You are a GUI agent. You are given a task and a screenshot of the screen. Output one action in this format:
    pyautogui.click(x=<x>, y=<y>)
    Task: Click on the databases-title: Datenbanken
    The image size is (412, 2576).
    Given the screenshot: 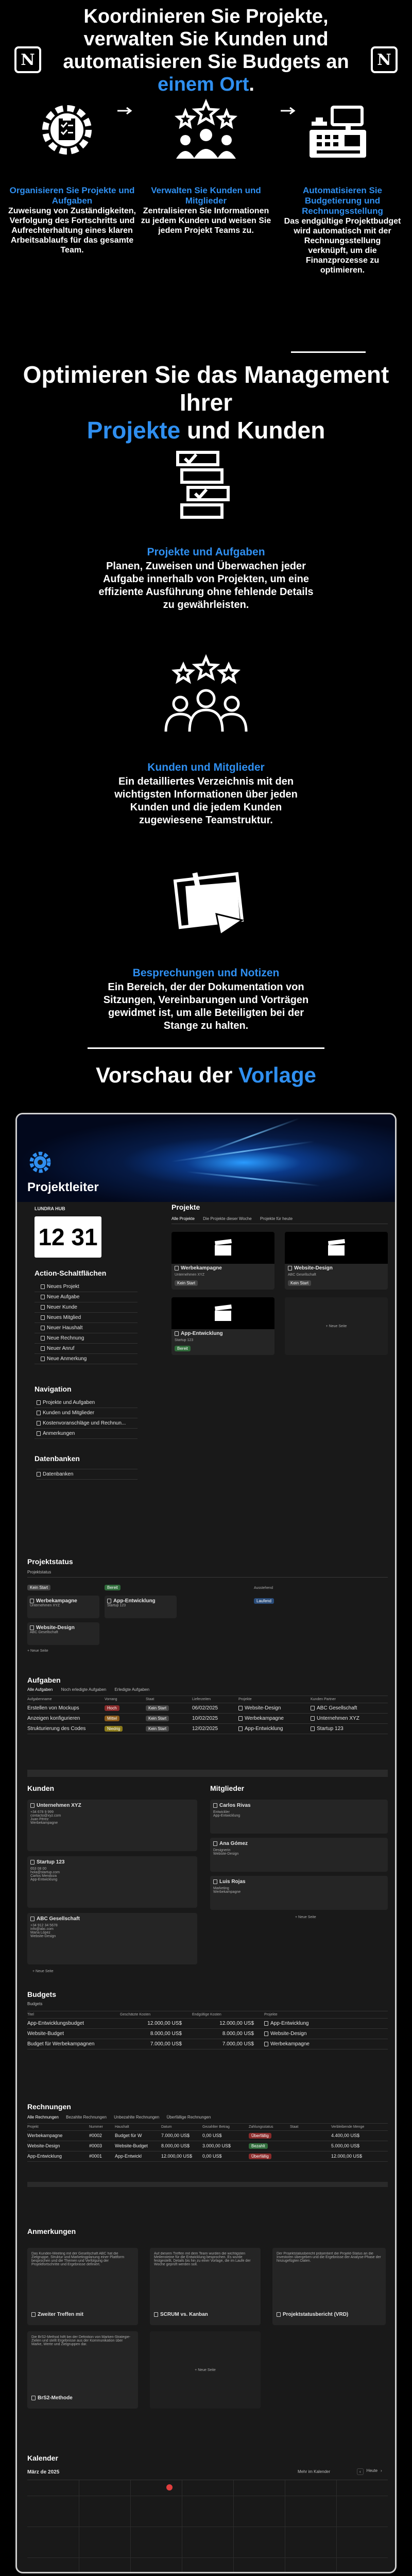 What is the action you would take?
    pyautogui.click(x=57, y=1458)
    